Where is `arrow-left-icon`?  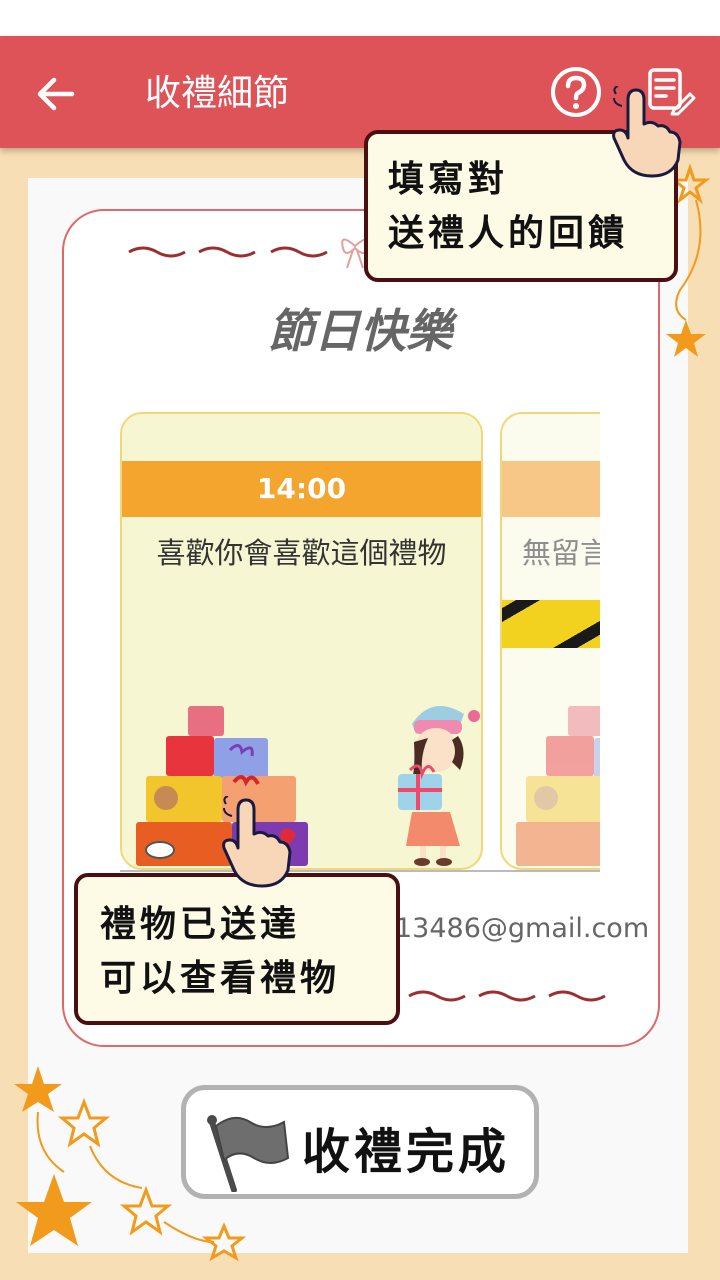
arrow-left-icon is located at coordinates (56, 94).